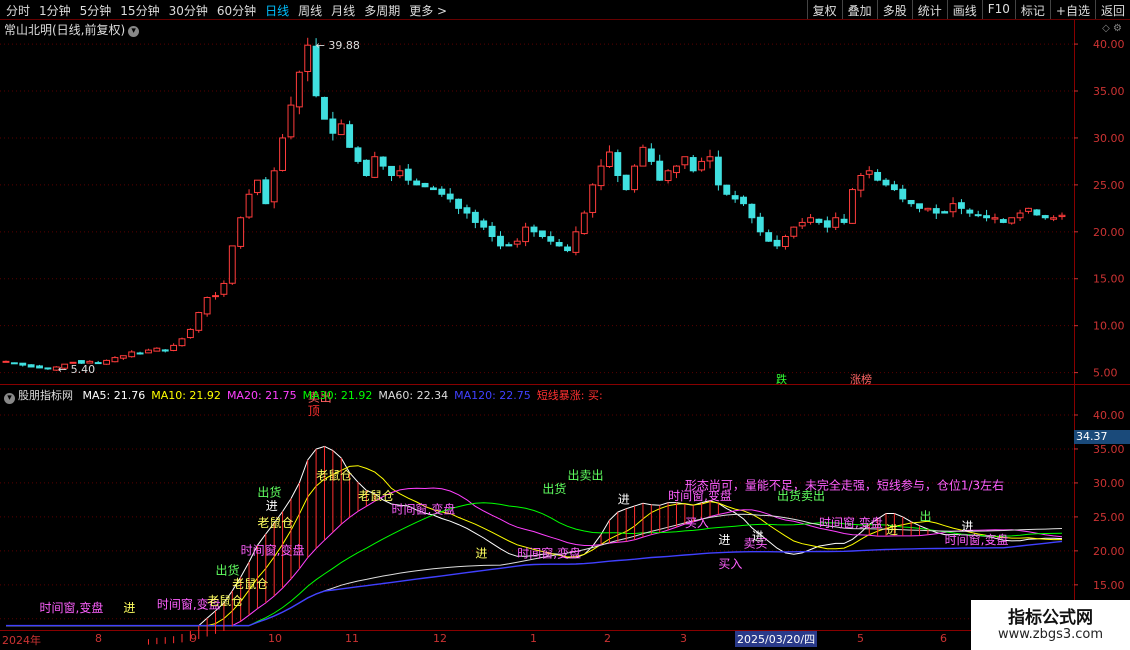 This screenshot has width=1130, height=650. Describe the element at coordinates (45, 395) in the screenshot. I see `indicator-name: 股朋指标网` at that location.